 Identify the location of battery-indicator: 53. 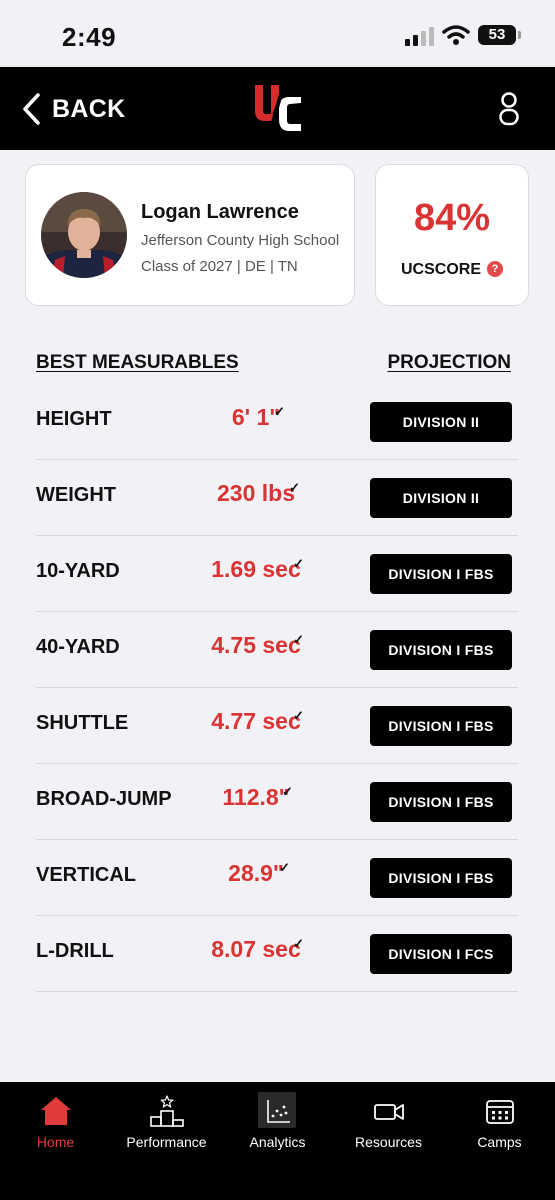
(499, 35).